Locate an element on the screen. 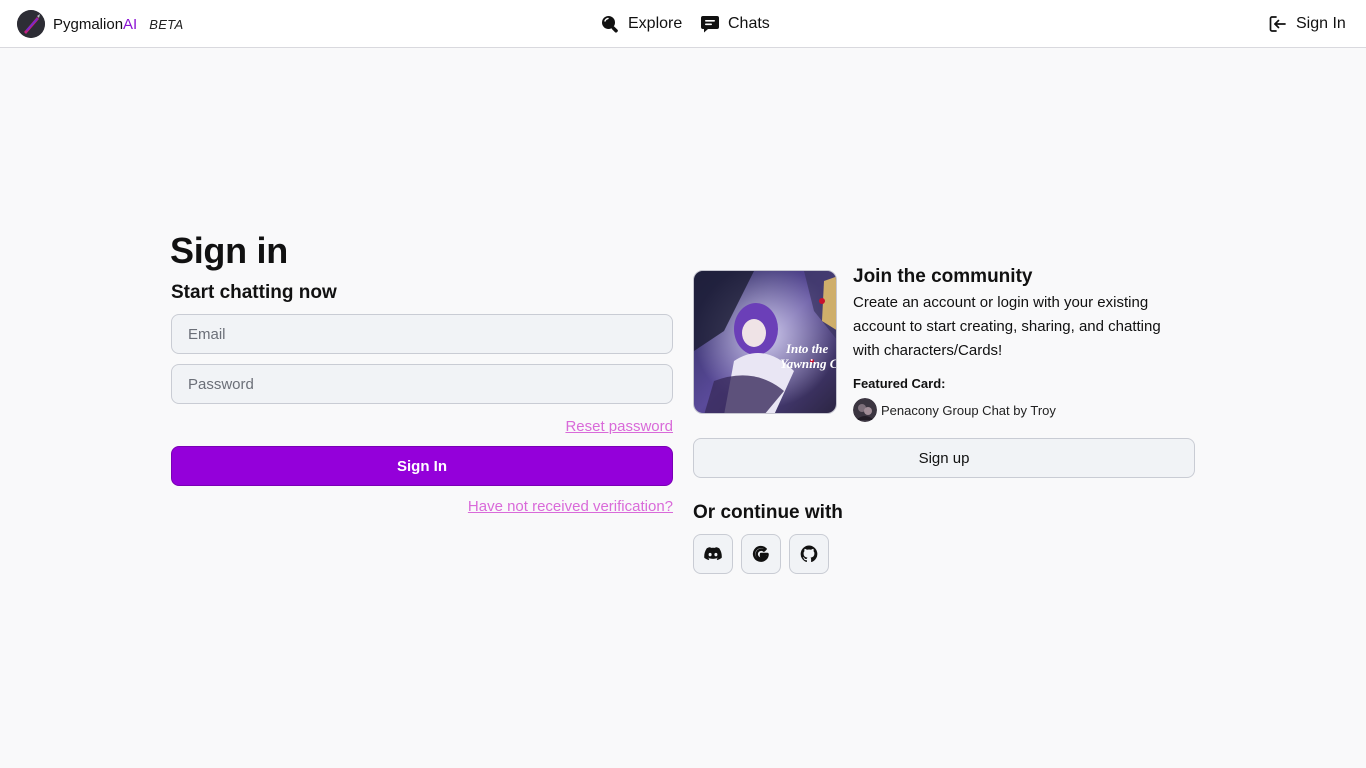 Image resolution: width=1366 pixels, height=768 pixels. featured-card-link: Penacony Group Chat by Troy is located at coordinates (954, 410).